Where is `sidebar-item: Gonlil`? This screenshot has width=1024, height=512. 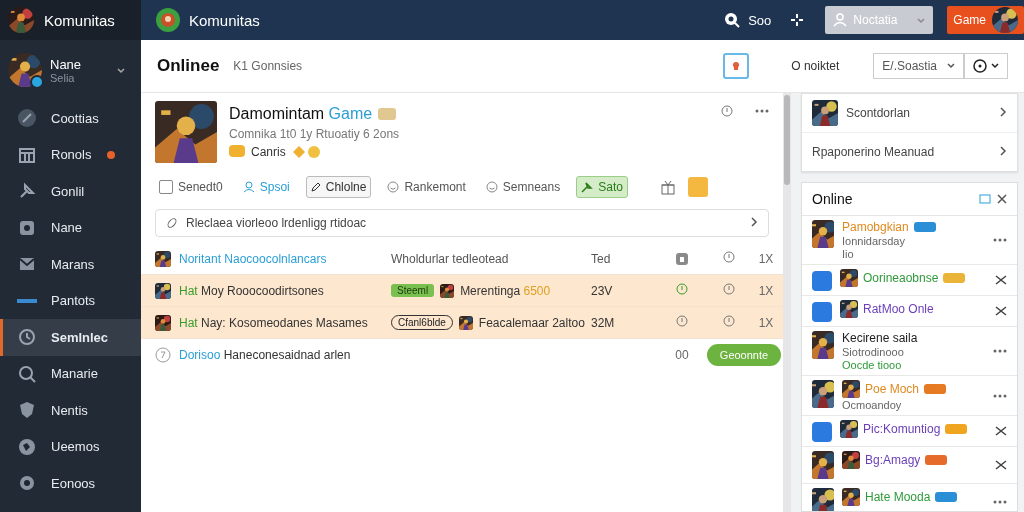 sidebar-item: Gonlil is located at coordinates (70, 191).